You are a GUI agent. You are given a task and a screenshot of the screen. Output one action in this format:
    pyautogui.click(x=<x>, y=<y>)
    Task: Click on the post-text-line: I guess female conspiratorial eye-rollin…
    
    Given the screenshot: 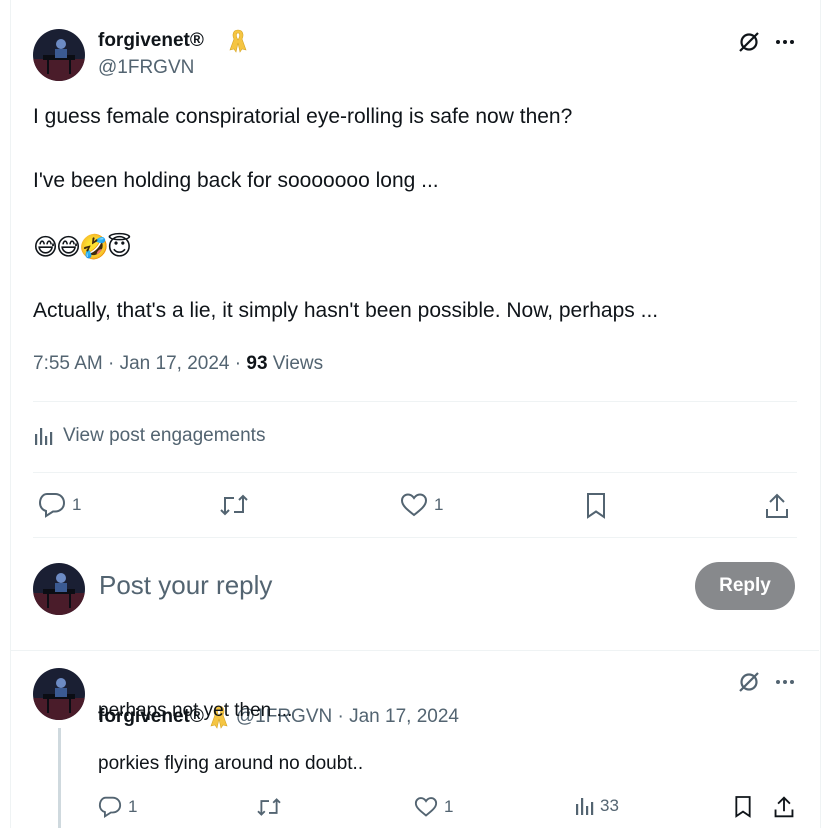 What is the action you would take?
    pyautogui.click(x=303, y=116)
    